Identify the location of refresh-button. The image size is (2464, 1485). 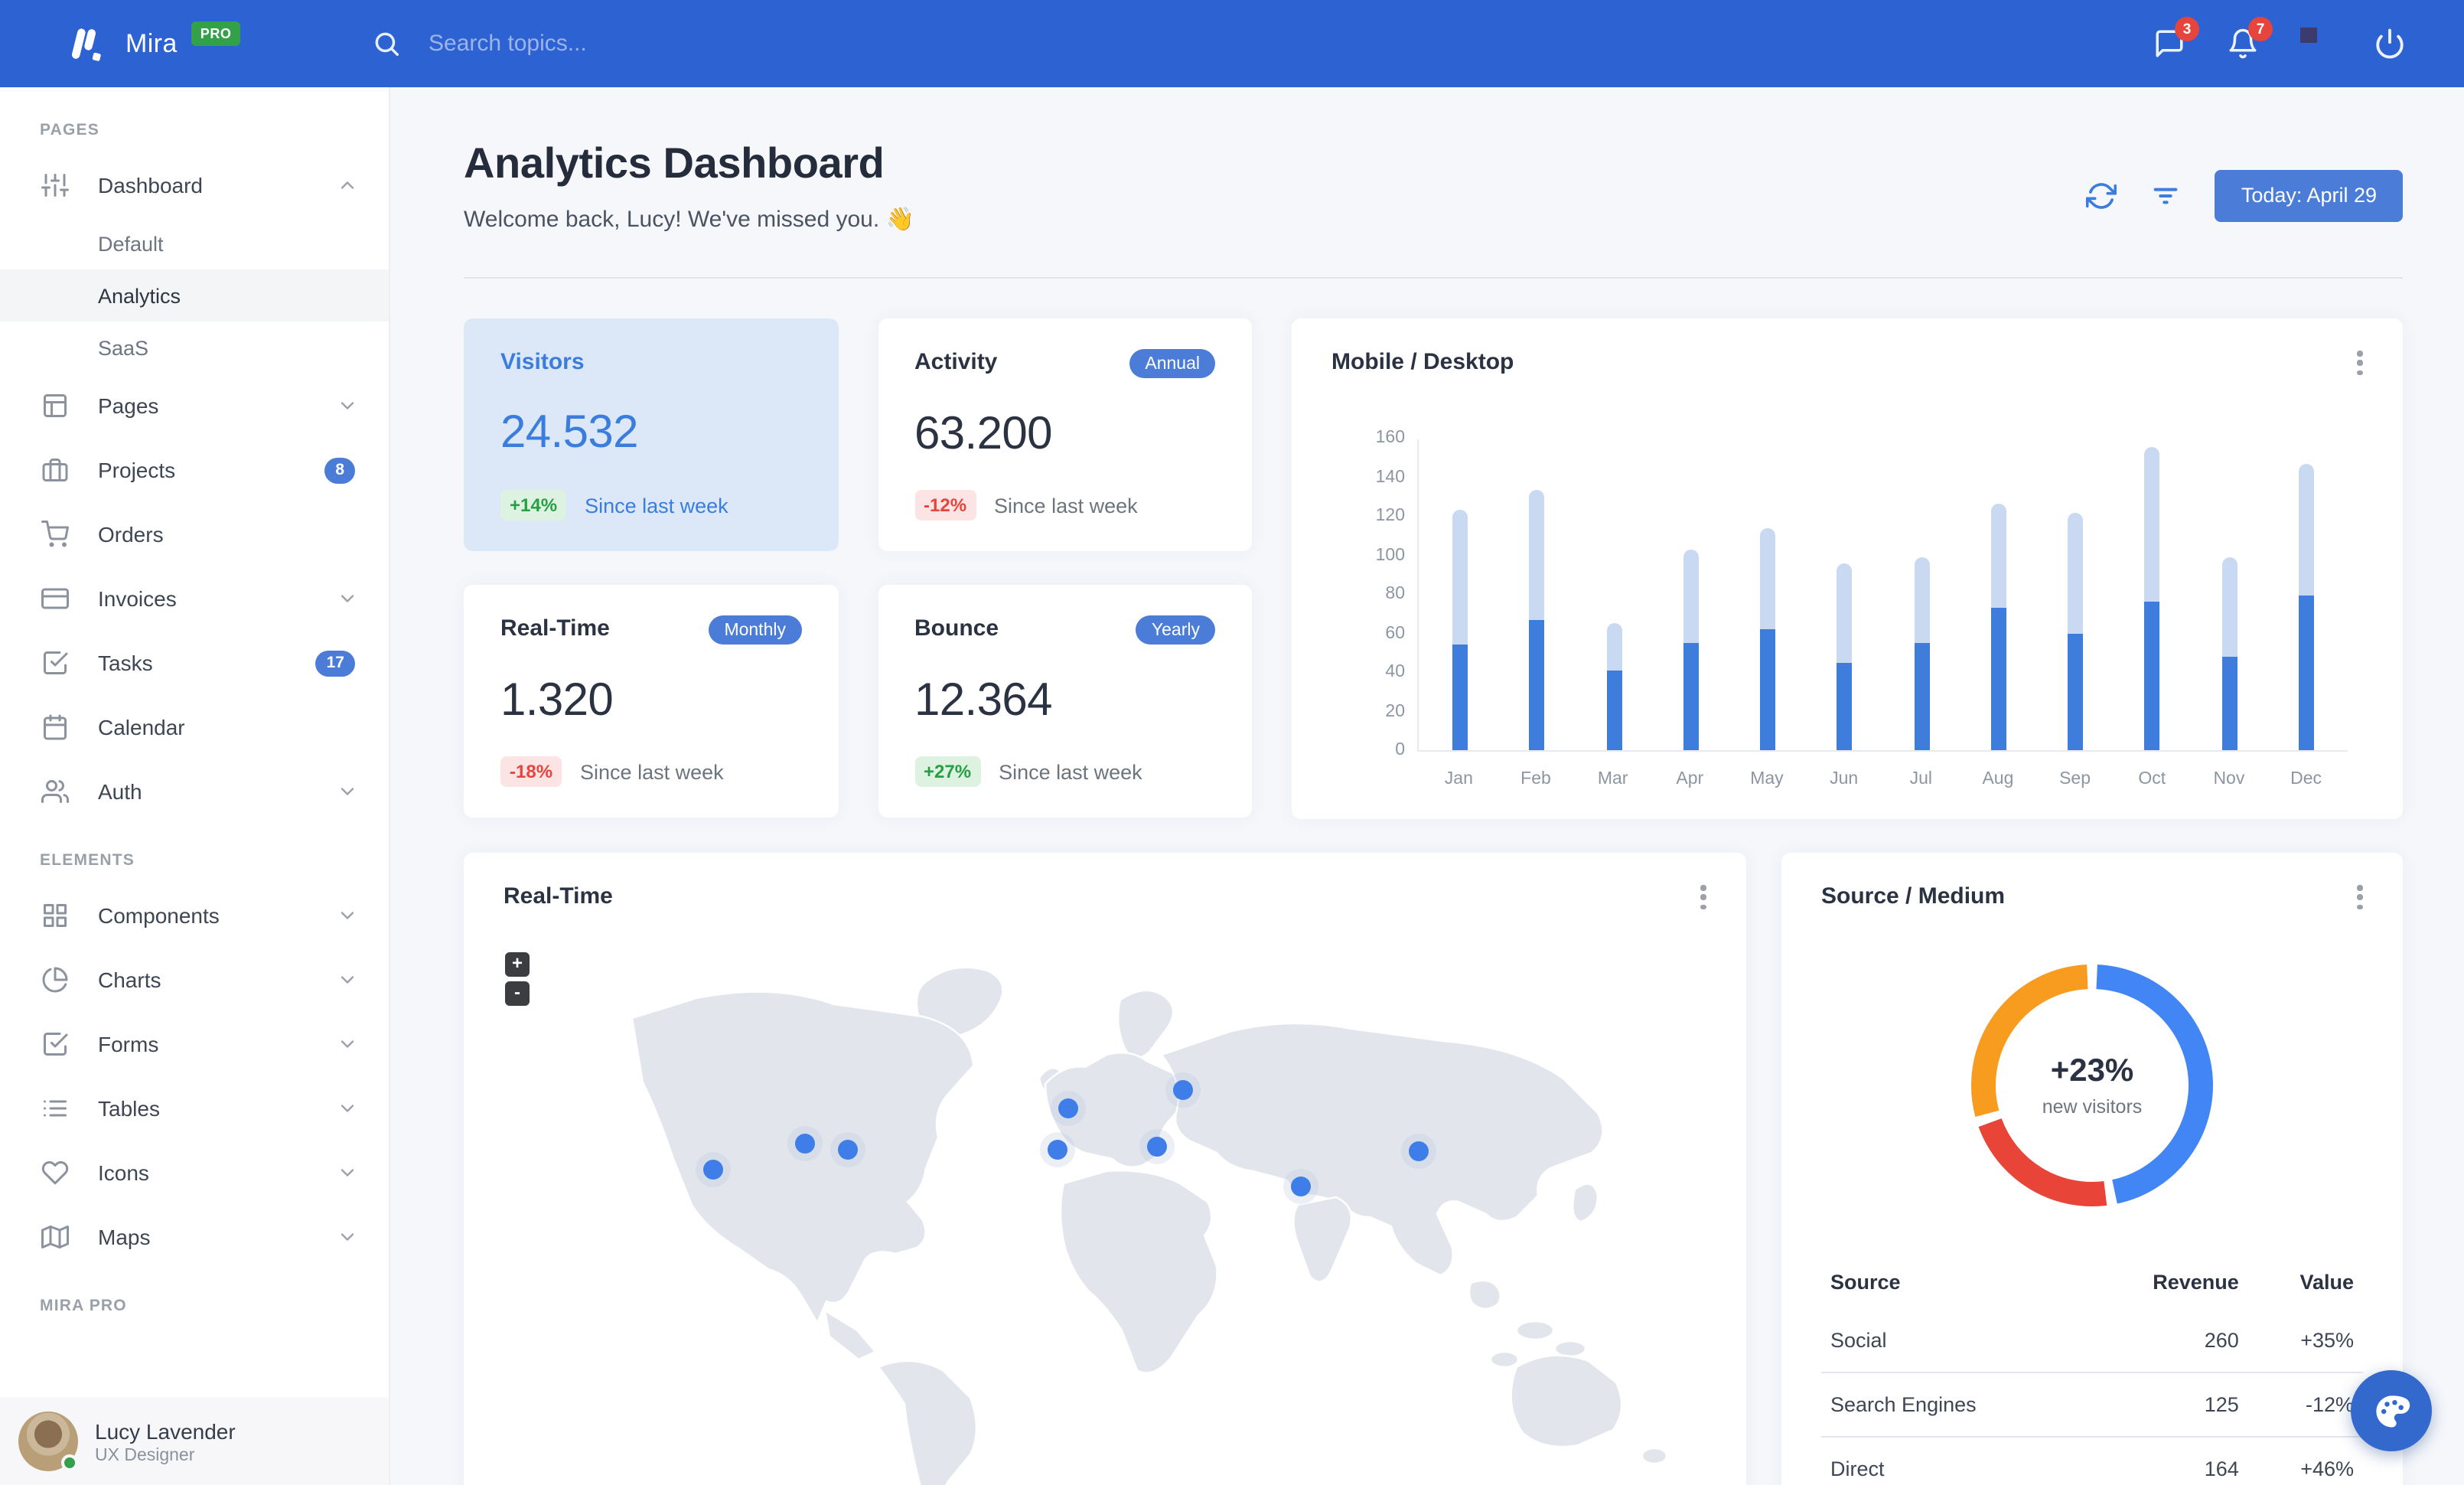
(2102, 195).